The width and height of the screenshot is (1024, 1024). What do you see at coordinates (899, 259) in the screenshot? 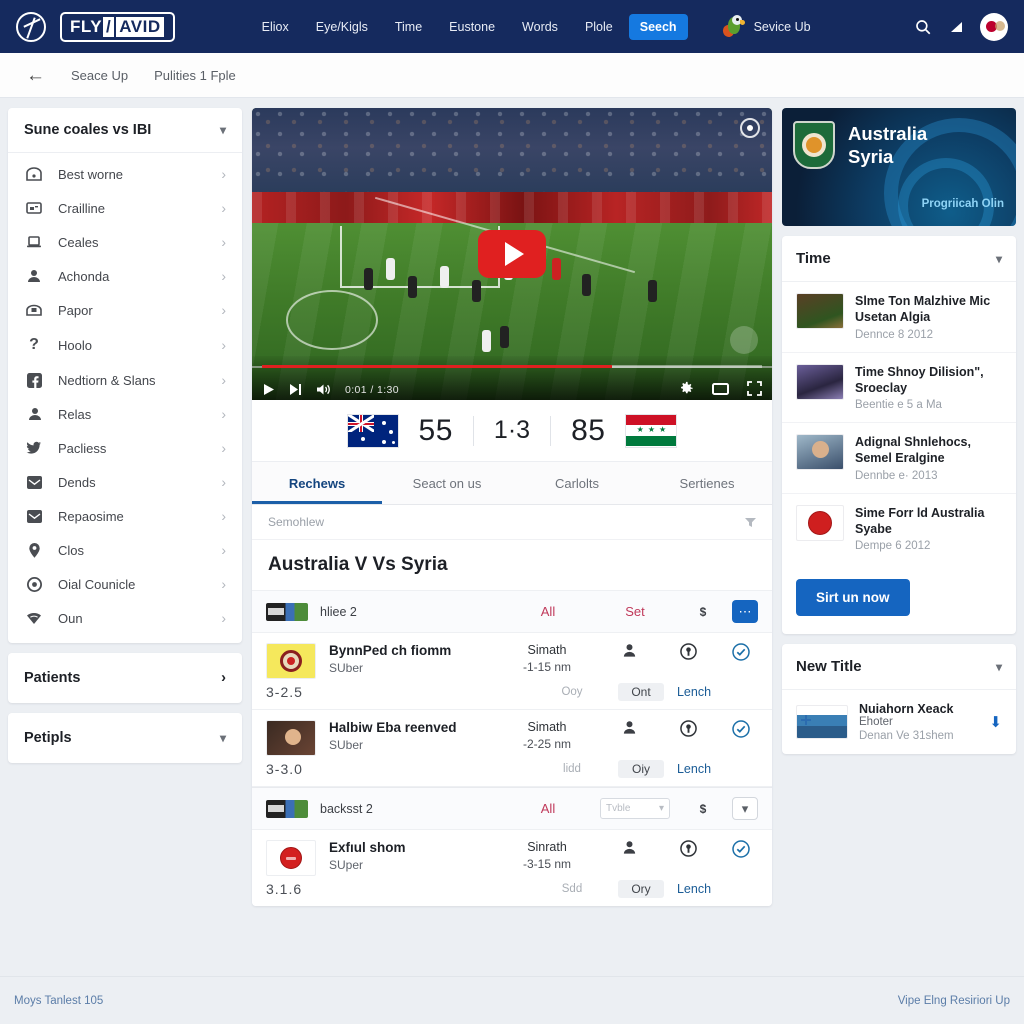
I see `time-panel-header: Time ▾` at bounding box center [899, 259].